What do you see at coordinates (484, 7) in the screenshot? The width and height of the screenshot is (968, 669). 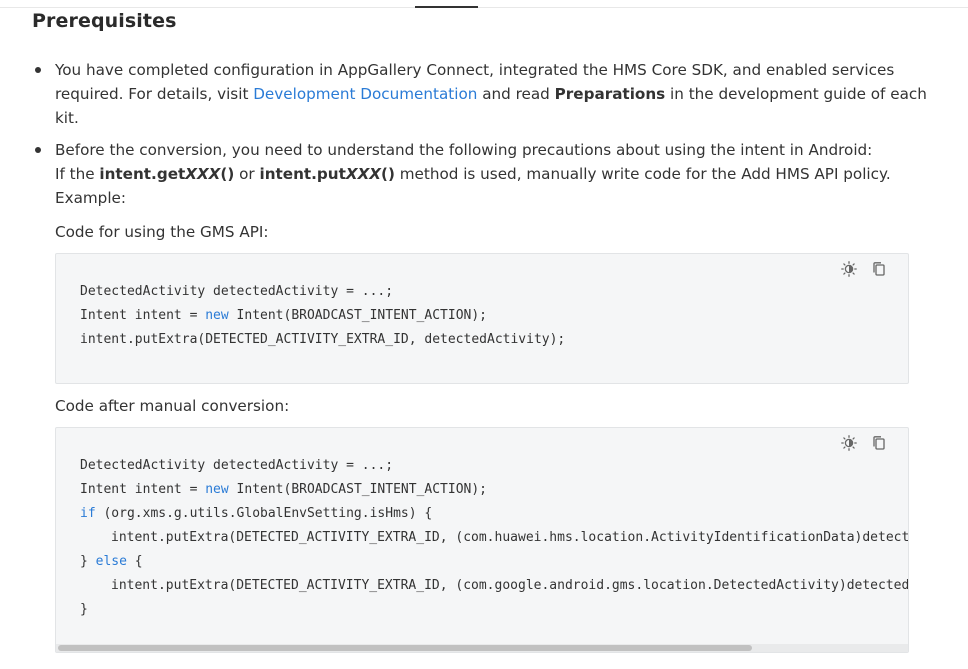 I see `top-divider` at bounding box center [484, 7].